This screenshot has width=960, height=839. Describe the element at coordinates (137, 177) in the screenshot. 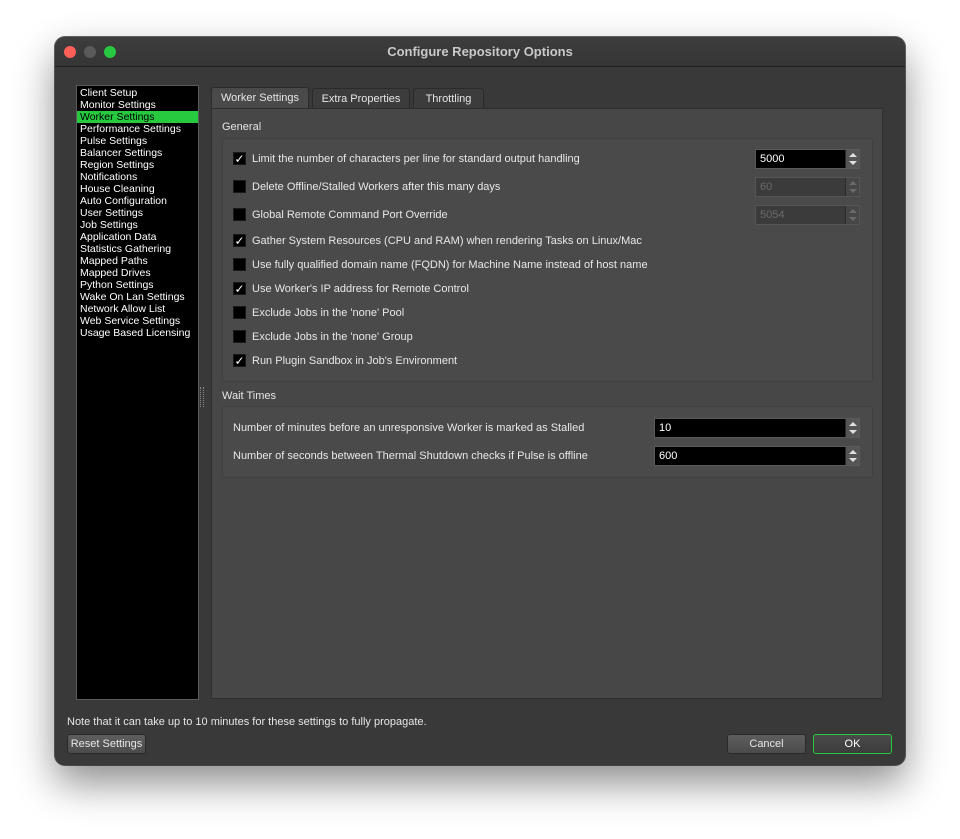

I see `sidebar-item-notifications: Notifications` at that location.